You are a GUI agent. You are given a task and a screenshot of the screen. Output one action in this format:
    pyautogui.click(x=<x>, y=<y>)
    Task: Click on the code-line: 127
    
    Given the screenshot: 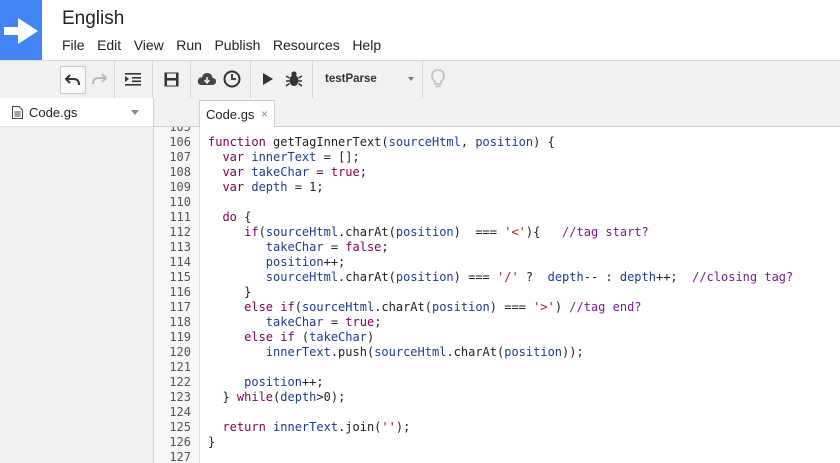 What is the action you would take?
    pyautogui.click(x=497, y=456)
    